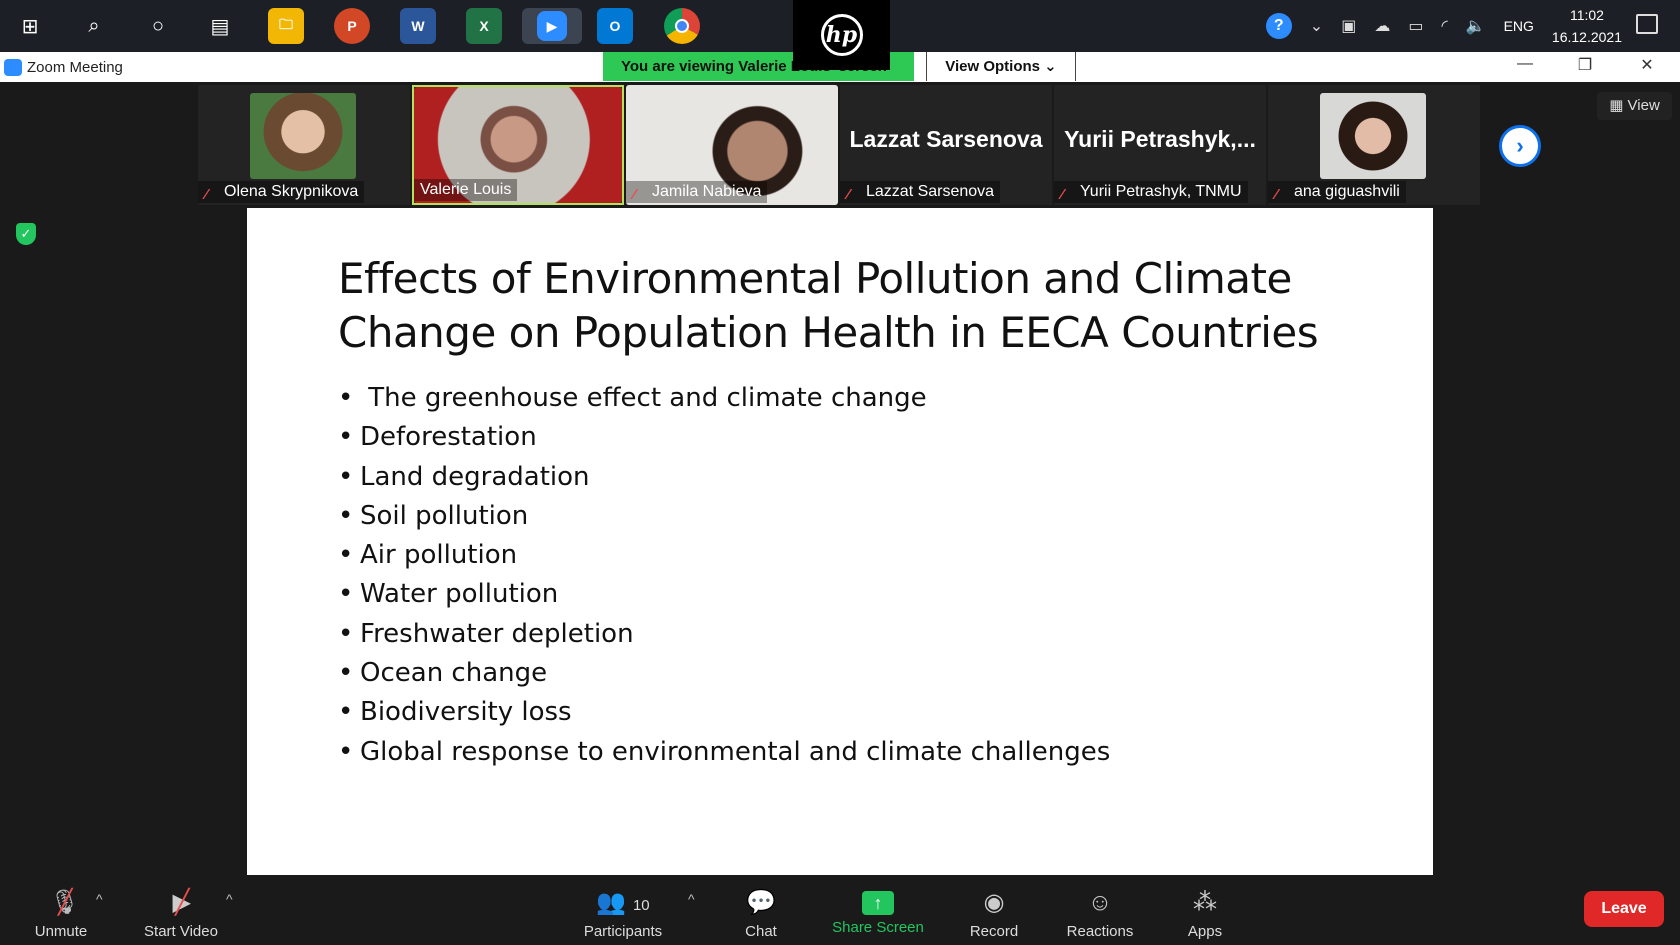 The height and width of the screenshot is (945, 1680). What do you see at coordinates (552, 26) in the screenshot?
I see `zoom-icon: ▶` at bounding box center [552, 26].